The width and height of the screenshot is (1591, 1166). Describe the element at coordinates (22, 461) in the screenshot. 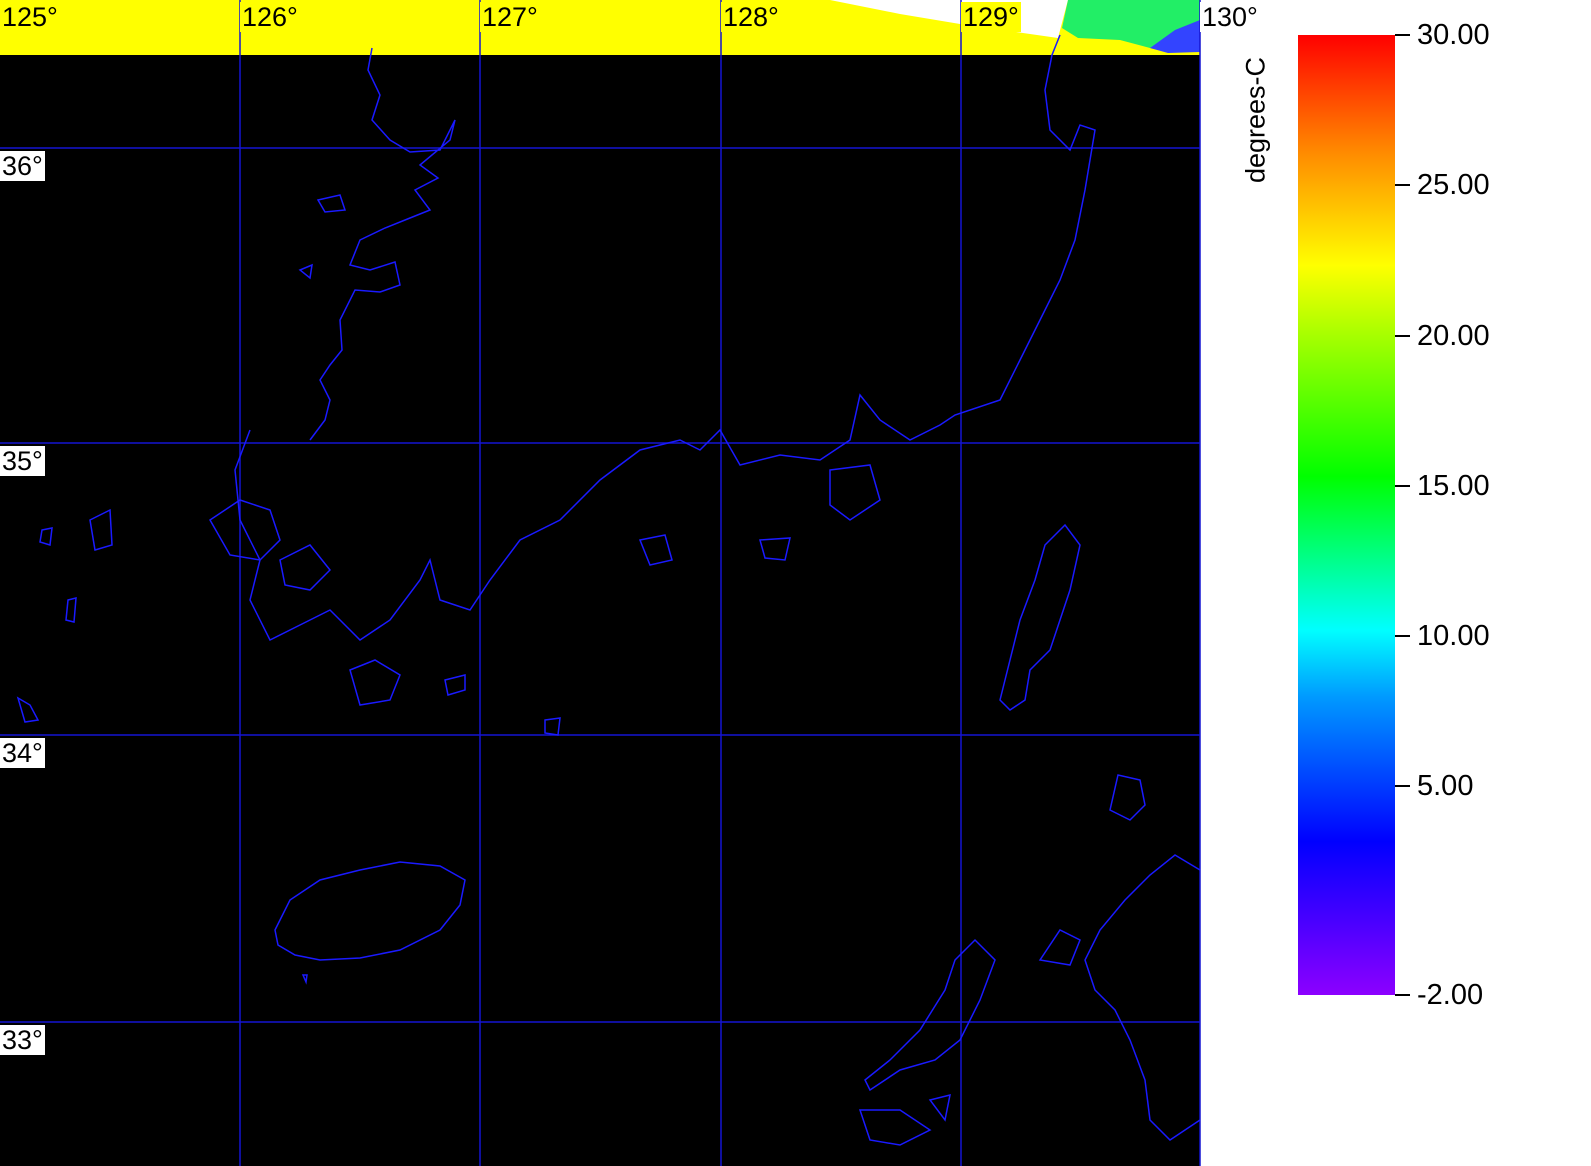

I see `lat-label-35: 35°` at that location.